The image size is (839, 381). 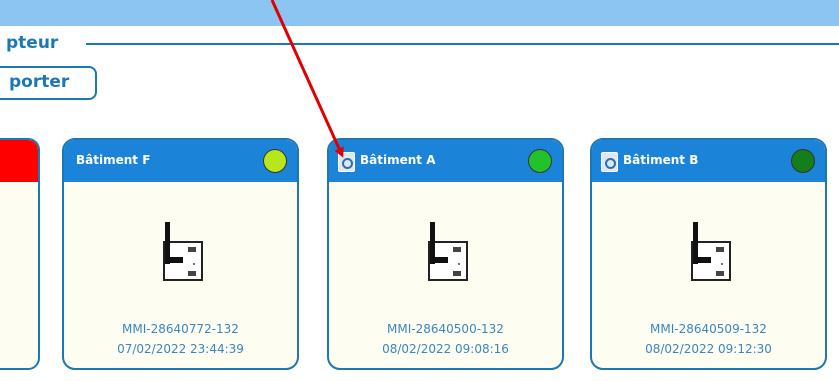 I want to click on card-title: Bâtiment F, so click(x=113, y=160).